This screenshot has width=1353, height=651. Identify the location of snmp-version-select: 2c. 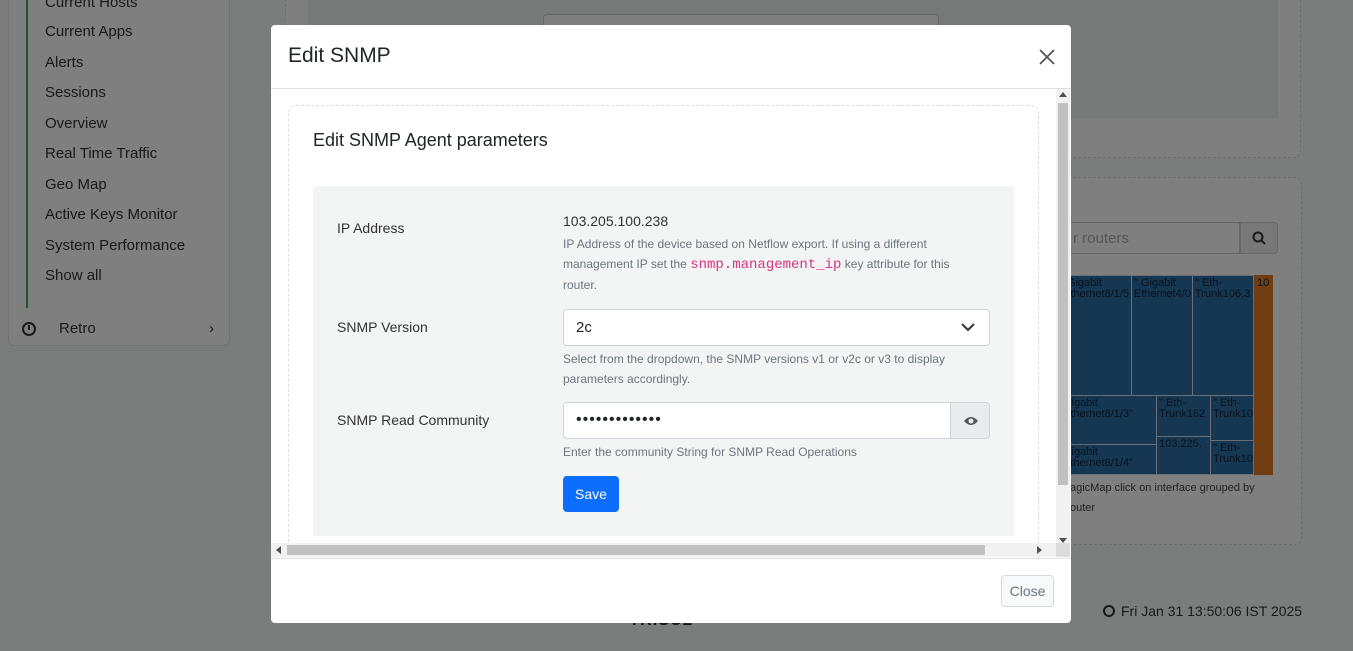
(776, 327).